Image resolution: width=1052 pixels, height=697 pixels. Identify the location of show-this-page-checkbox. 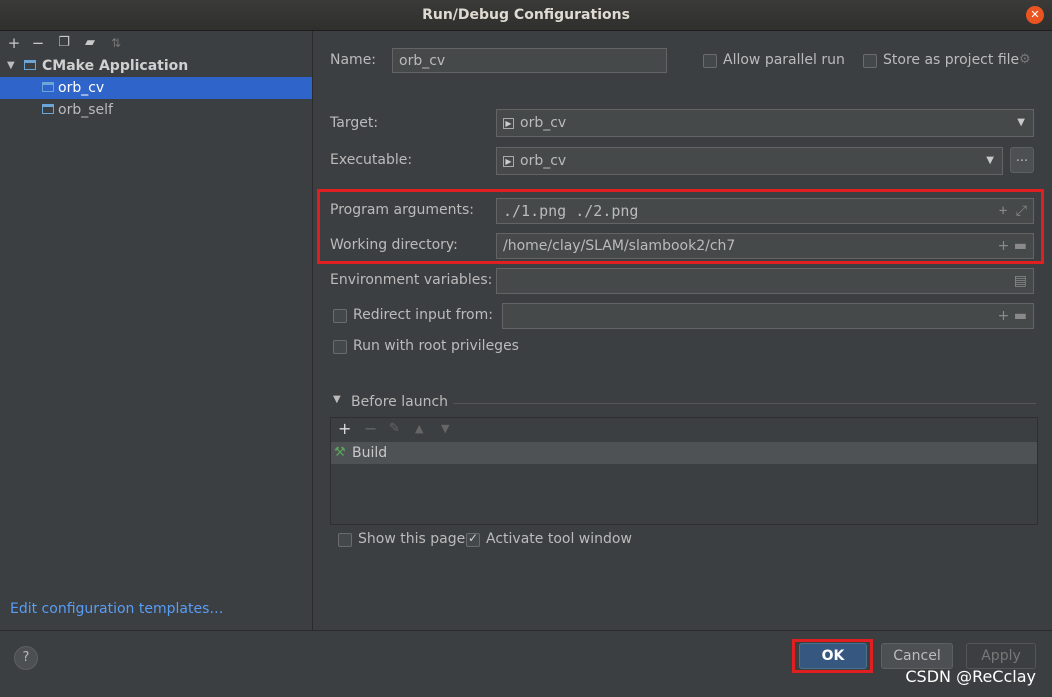
(345, 540).